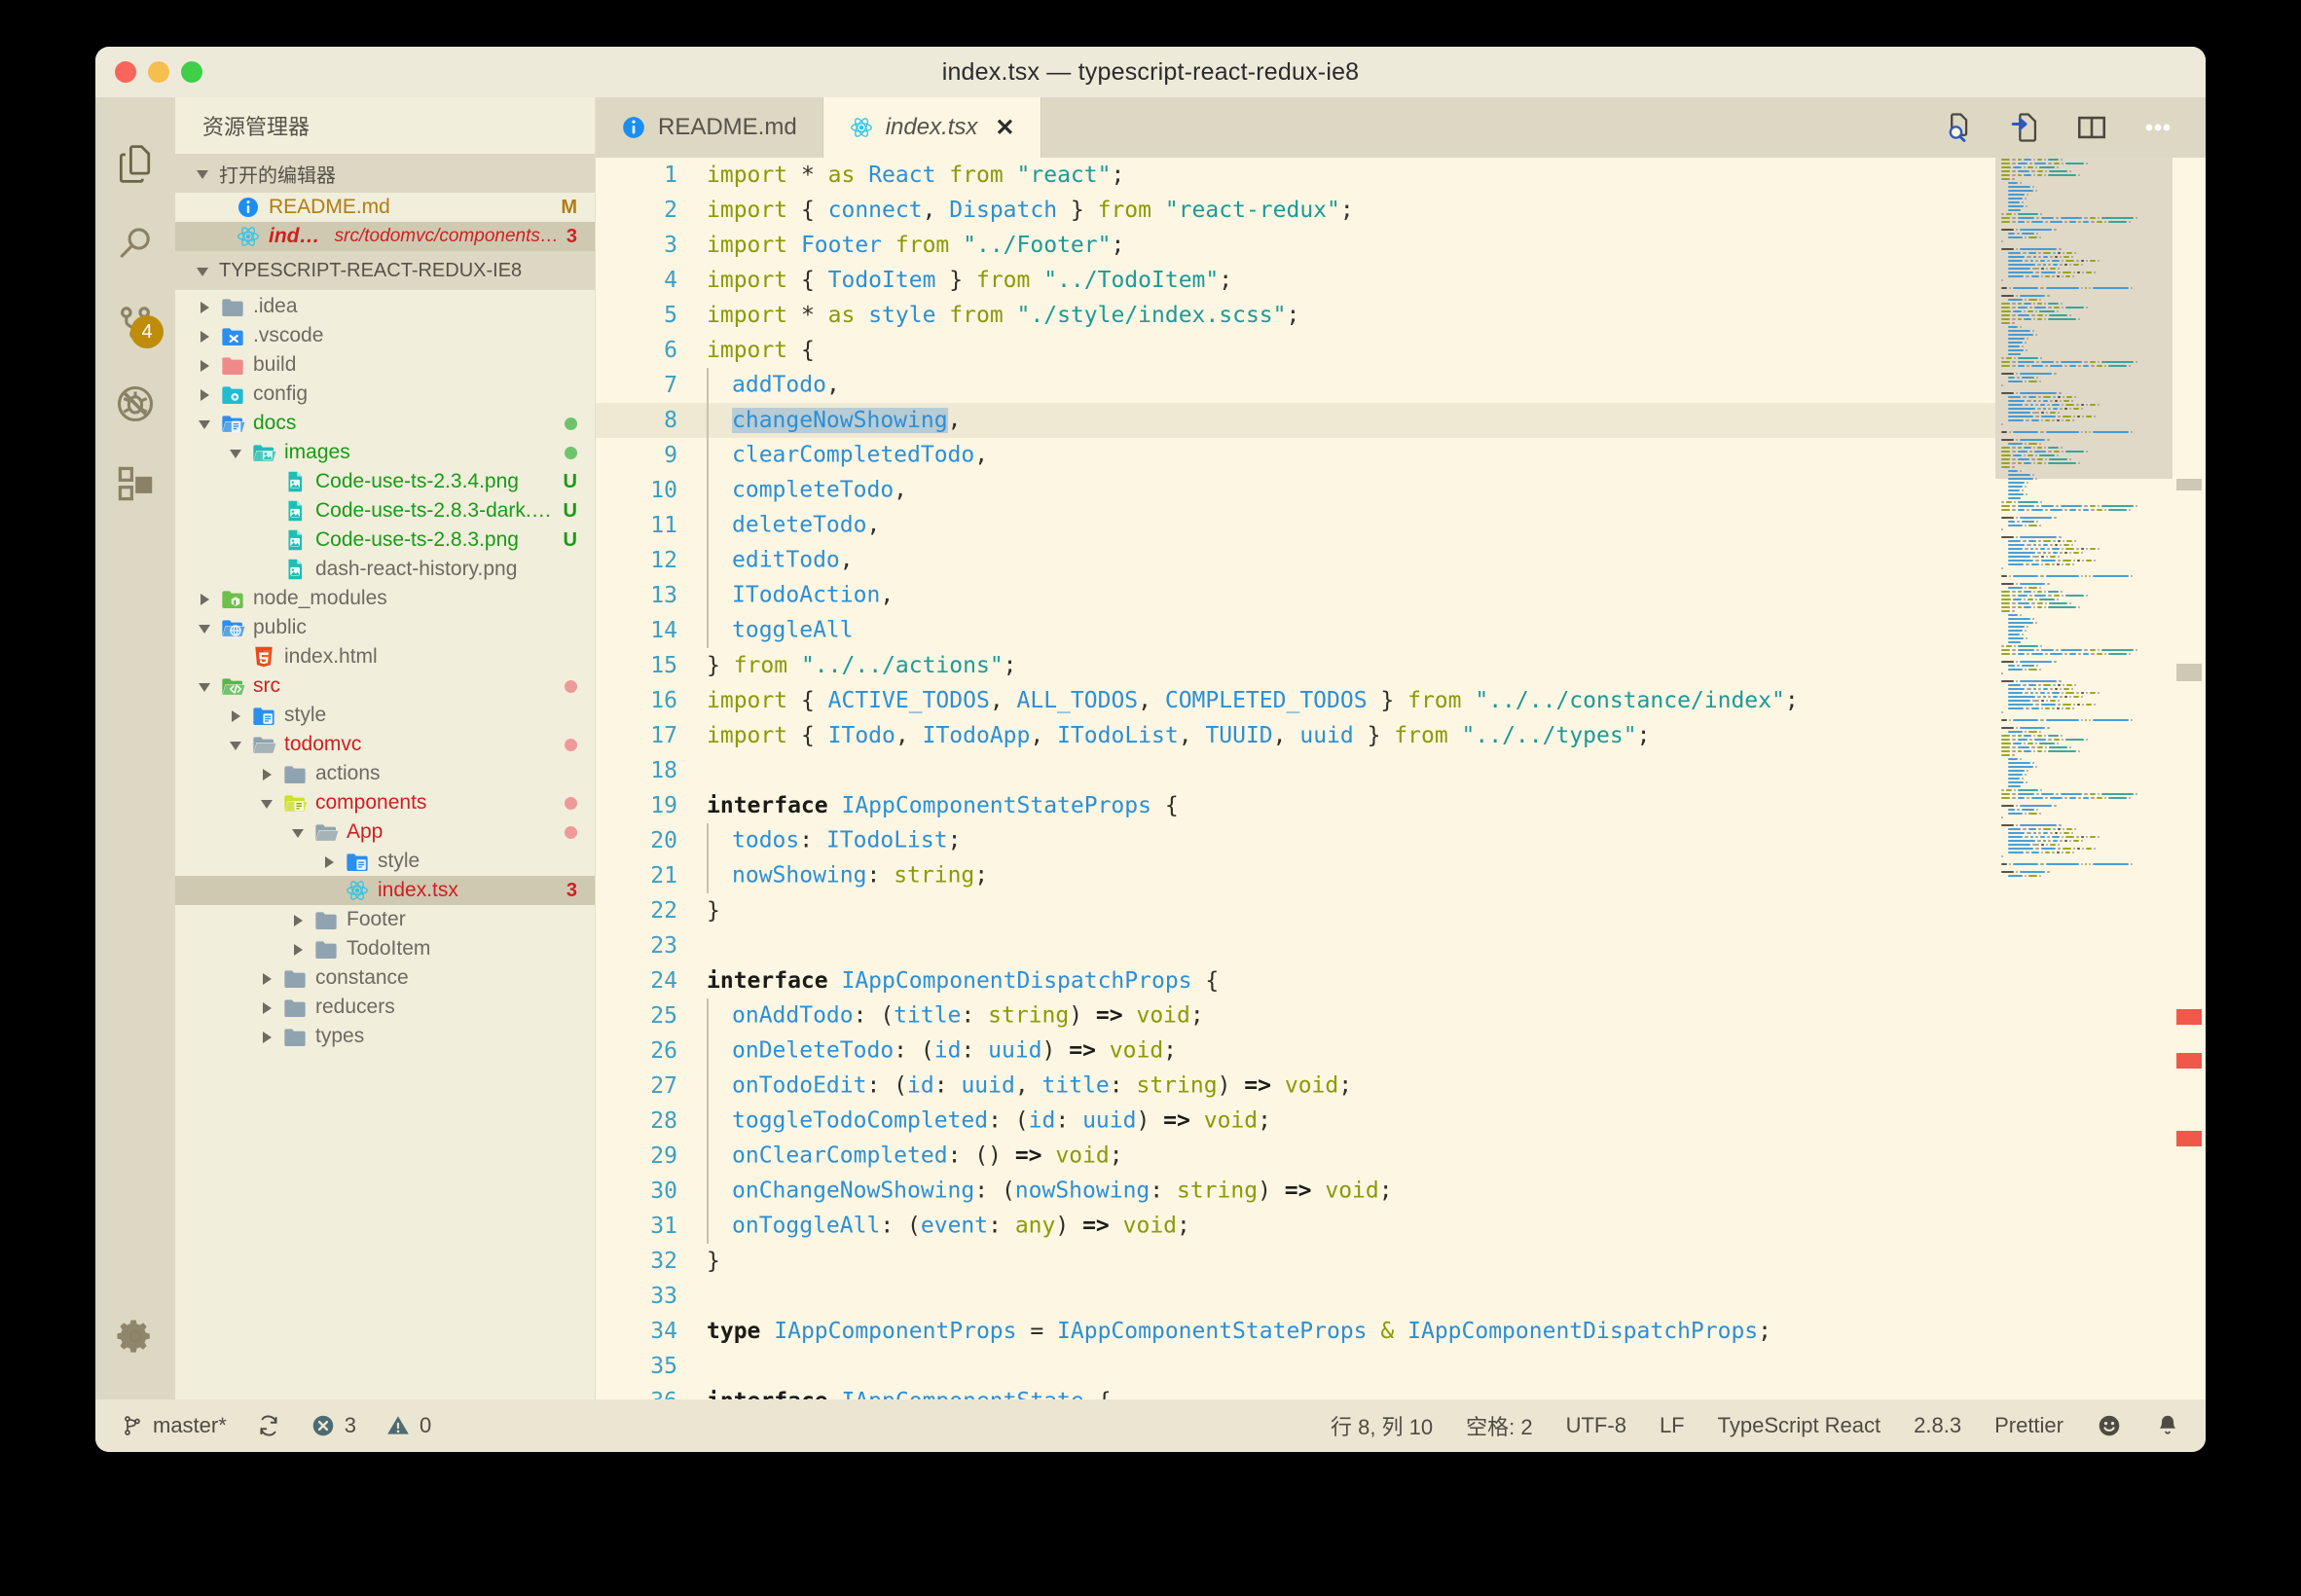  Describe the element at coordinates (1295, 875) in the screenshot. I see `code-line: 21 nowShowing: string;` at that location.